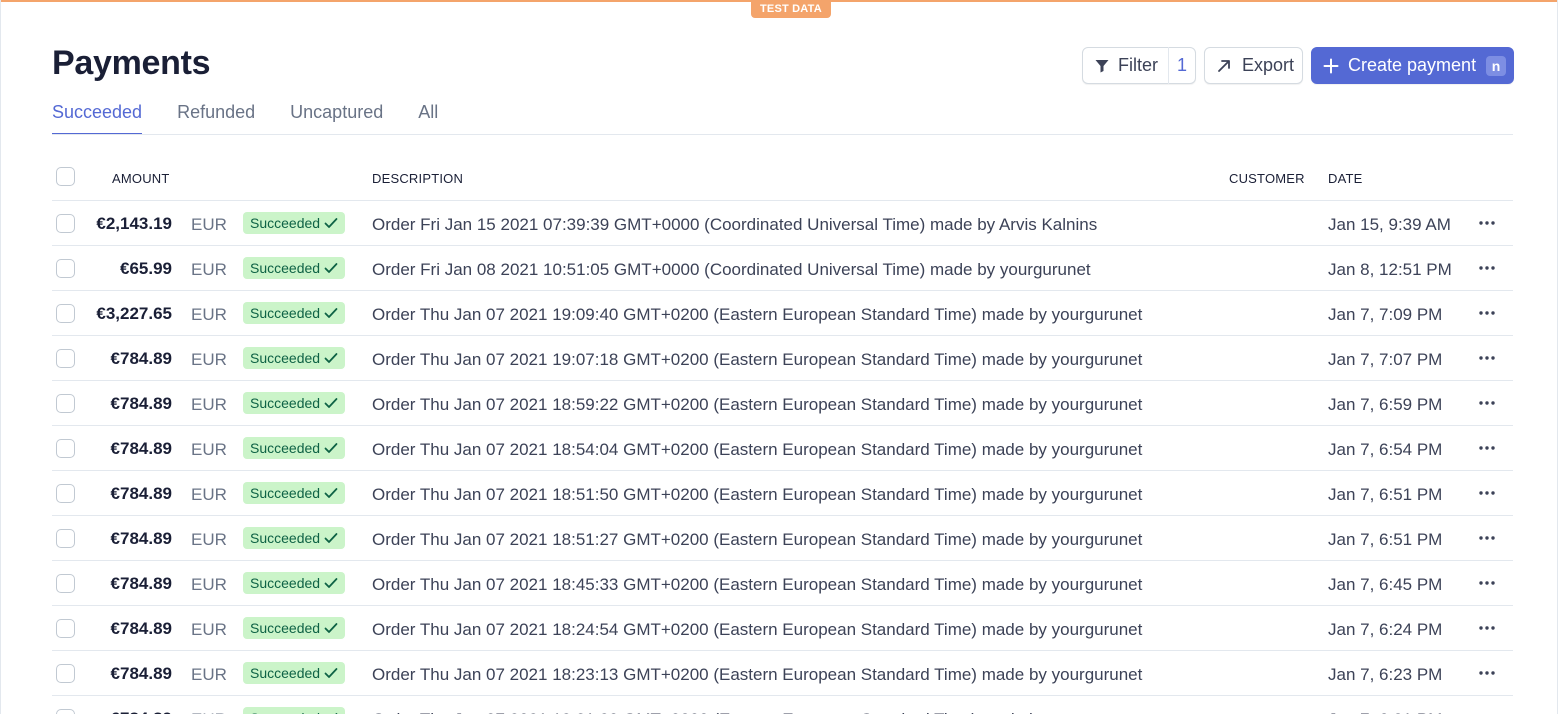 The width and height of the screenshot is (1558, 714). I want to click on date: Jan 7, 7:07 PM, so click(1385, 359).